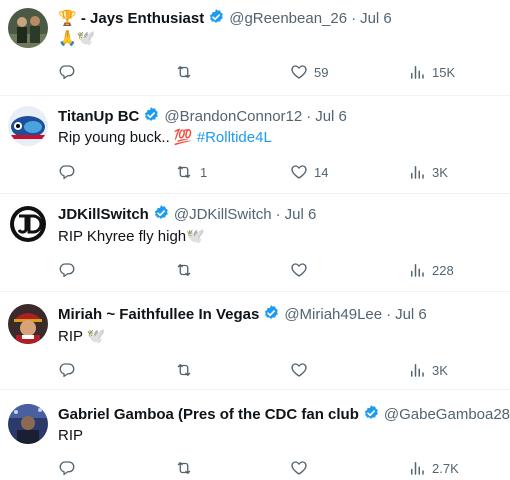  What do you see at coordinates (103, 214) in the screenshot?
I see `display-name: JDKillSwitch` at bounding box center [103, 214].